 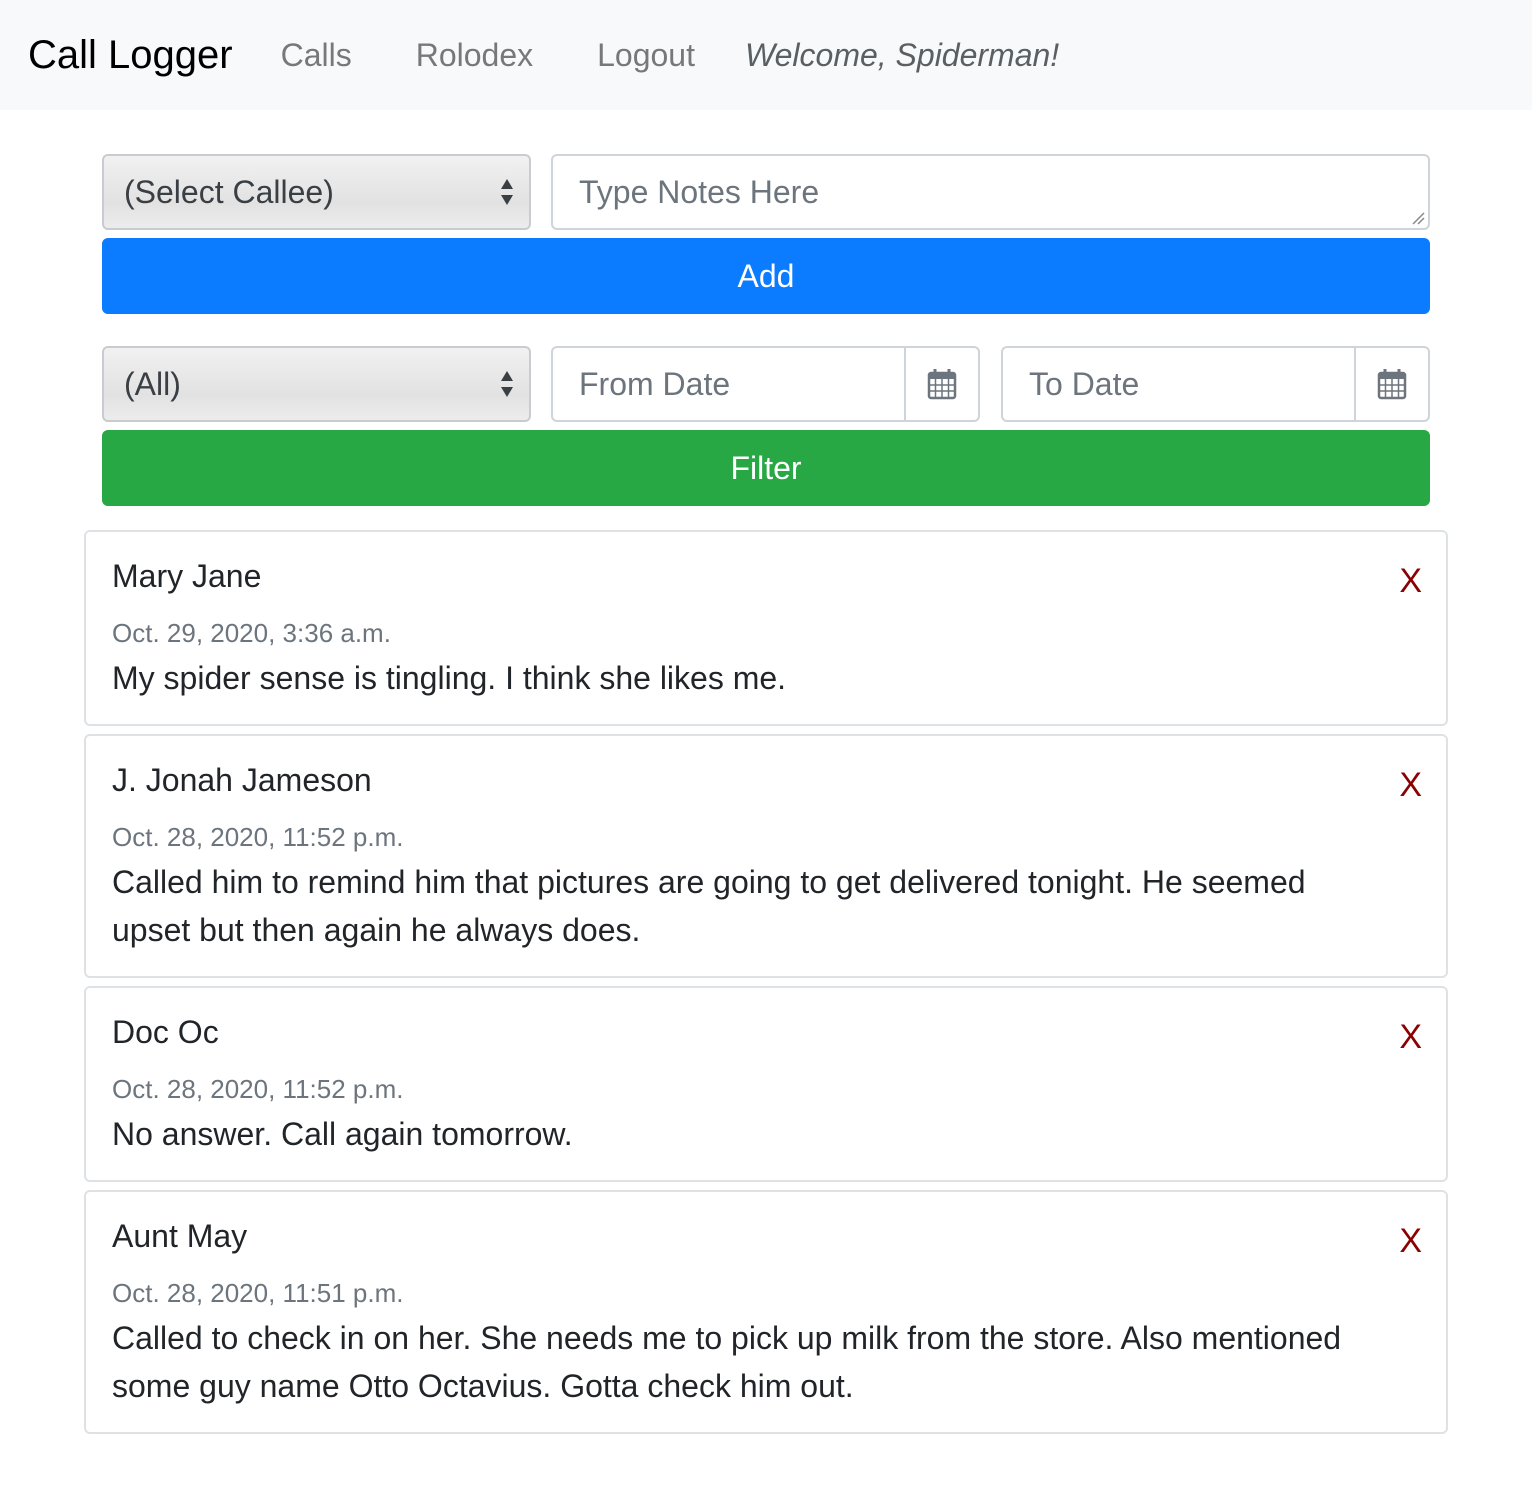 I want to click on brand: Call Logger, so click(x=130, y=55).